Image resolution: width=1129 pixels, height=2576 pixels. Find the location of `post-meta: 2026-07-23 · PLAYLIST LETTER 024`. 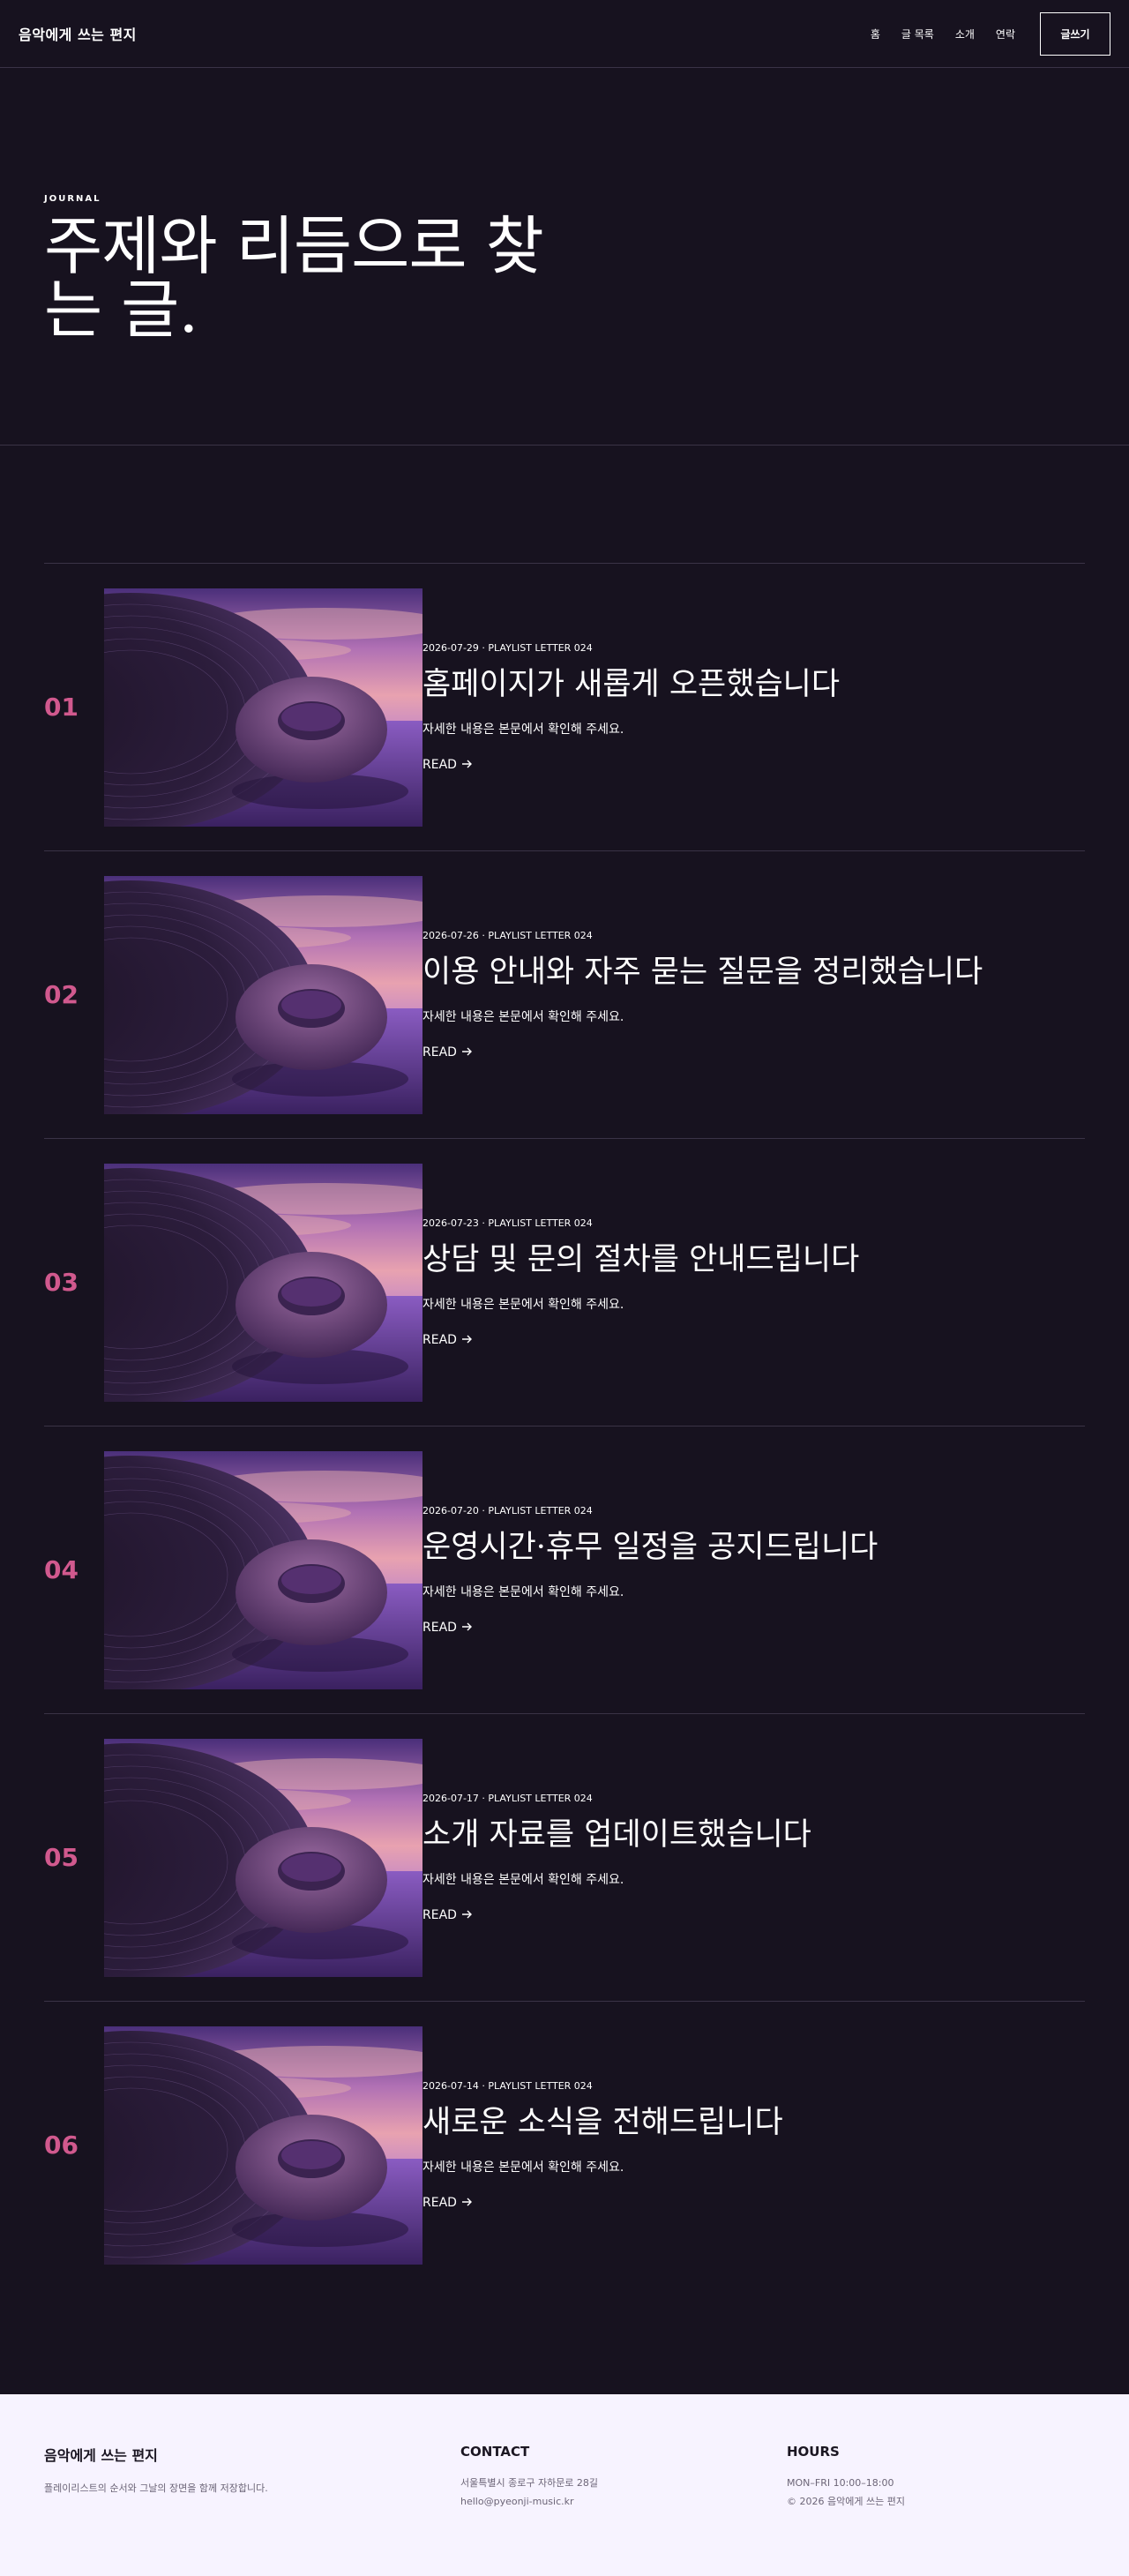

post-meta: 2026-07-23 · PLAYLIST LETTER 024 is located at coordinates (508, 1223).